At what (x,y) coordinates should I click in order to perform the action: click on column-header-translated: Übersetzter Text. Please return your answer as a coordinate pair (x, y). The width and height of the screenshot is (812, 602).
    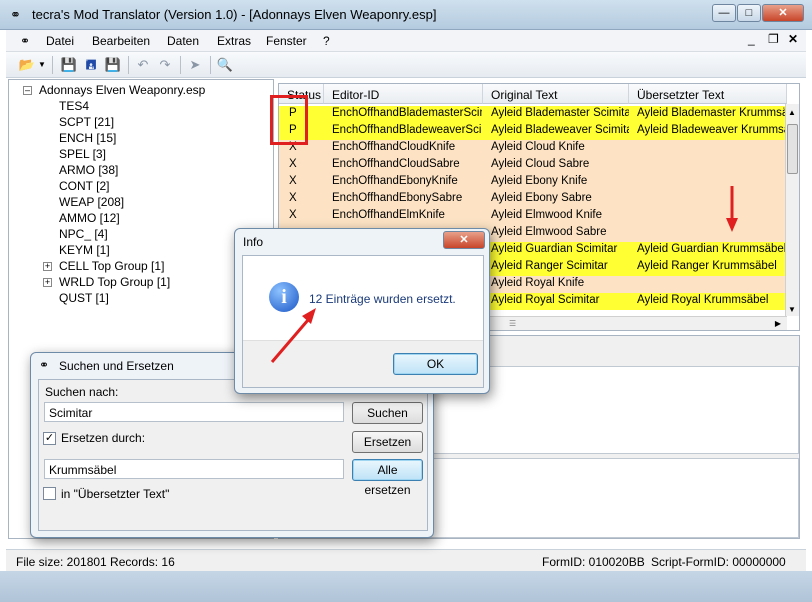
    Looking at the image, I should click on (708, 94).